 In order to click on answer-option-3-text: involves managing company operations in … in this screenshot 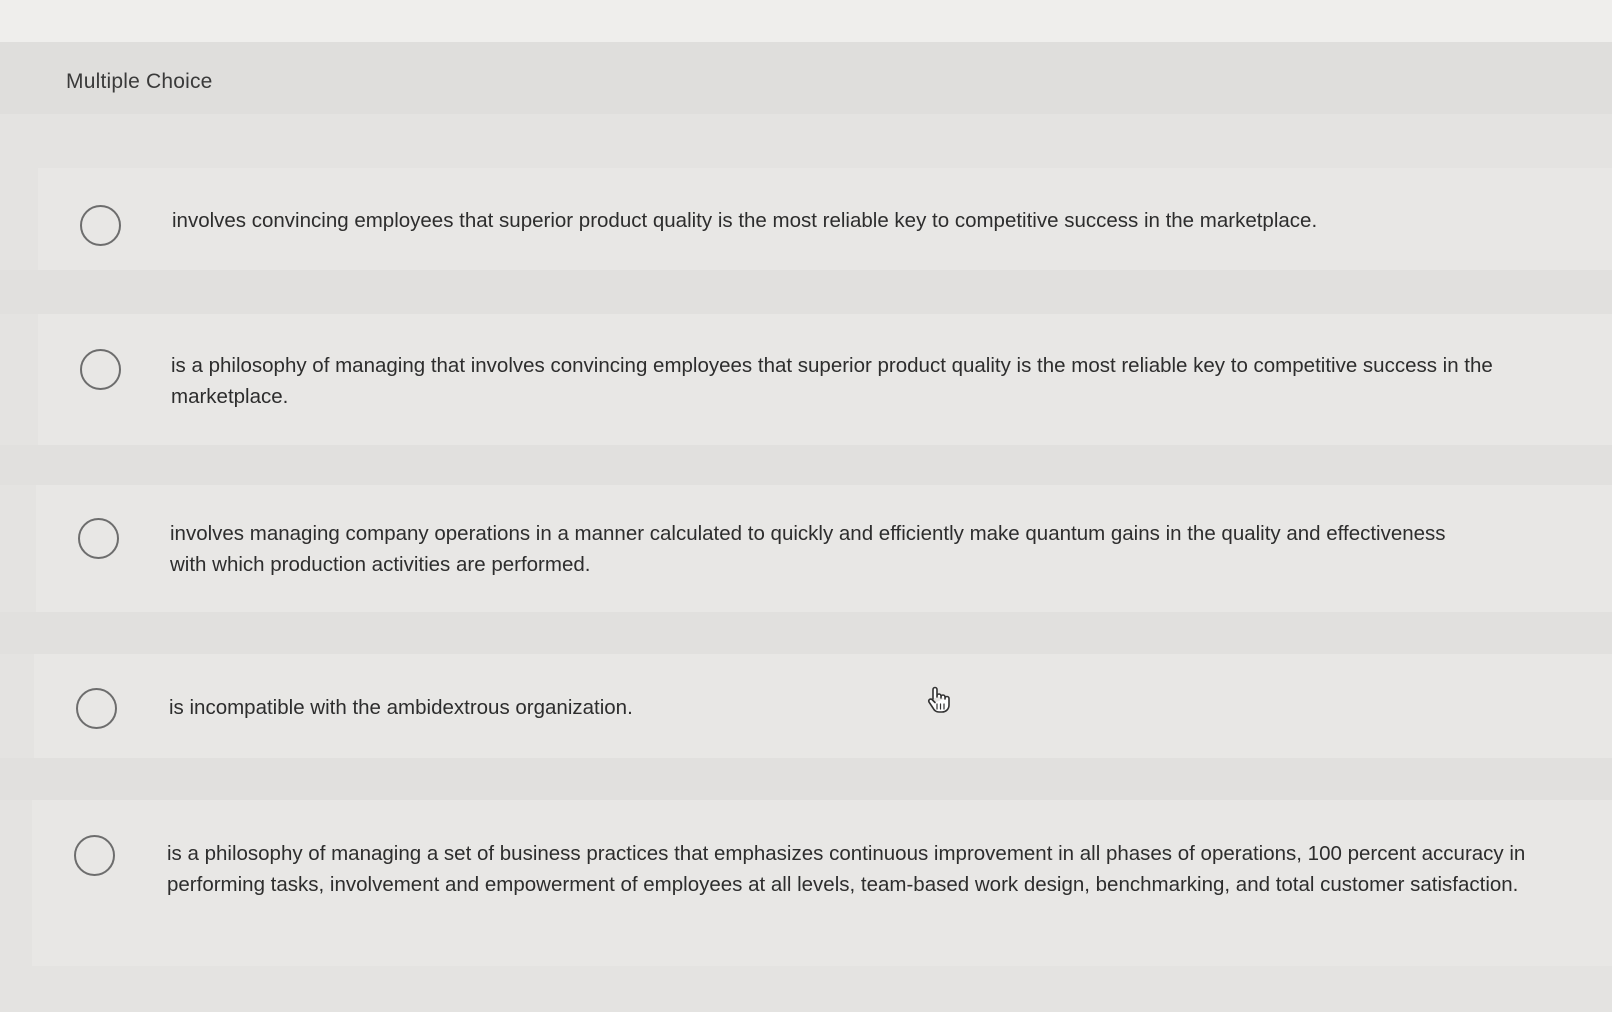, I will do `click(808, 549)`.